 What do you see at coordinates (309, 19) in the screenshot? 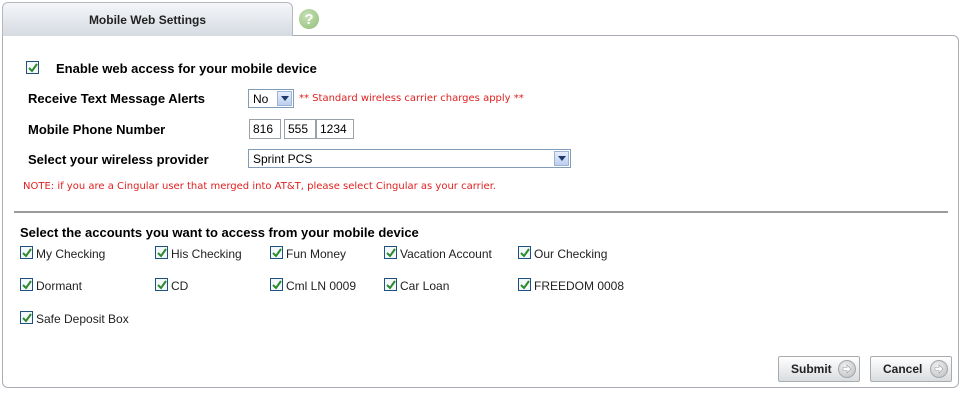
I see `help-icon: ?` at bounding box center [309, 19].